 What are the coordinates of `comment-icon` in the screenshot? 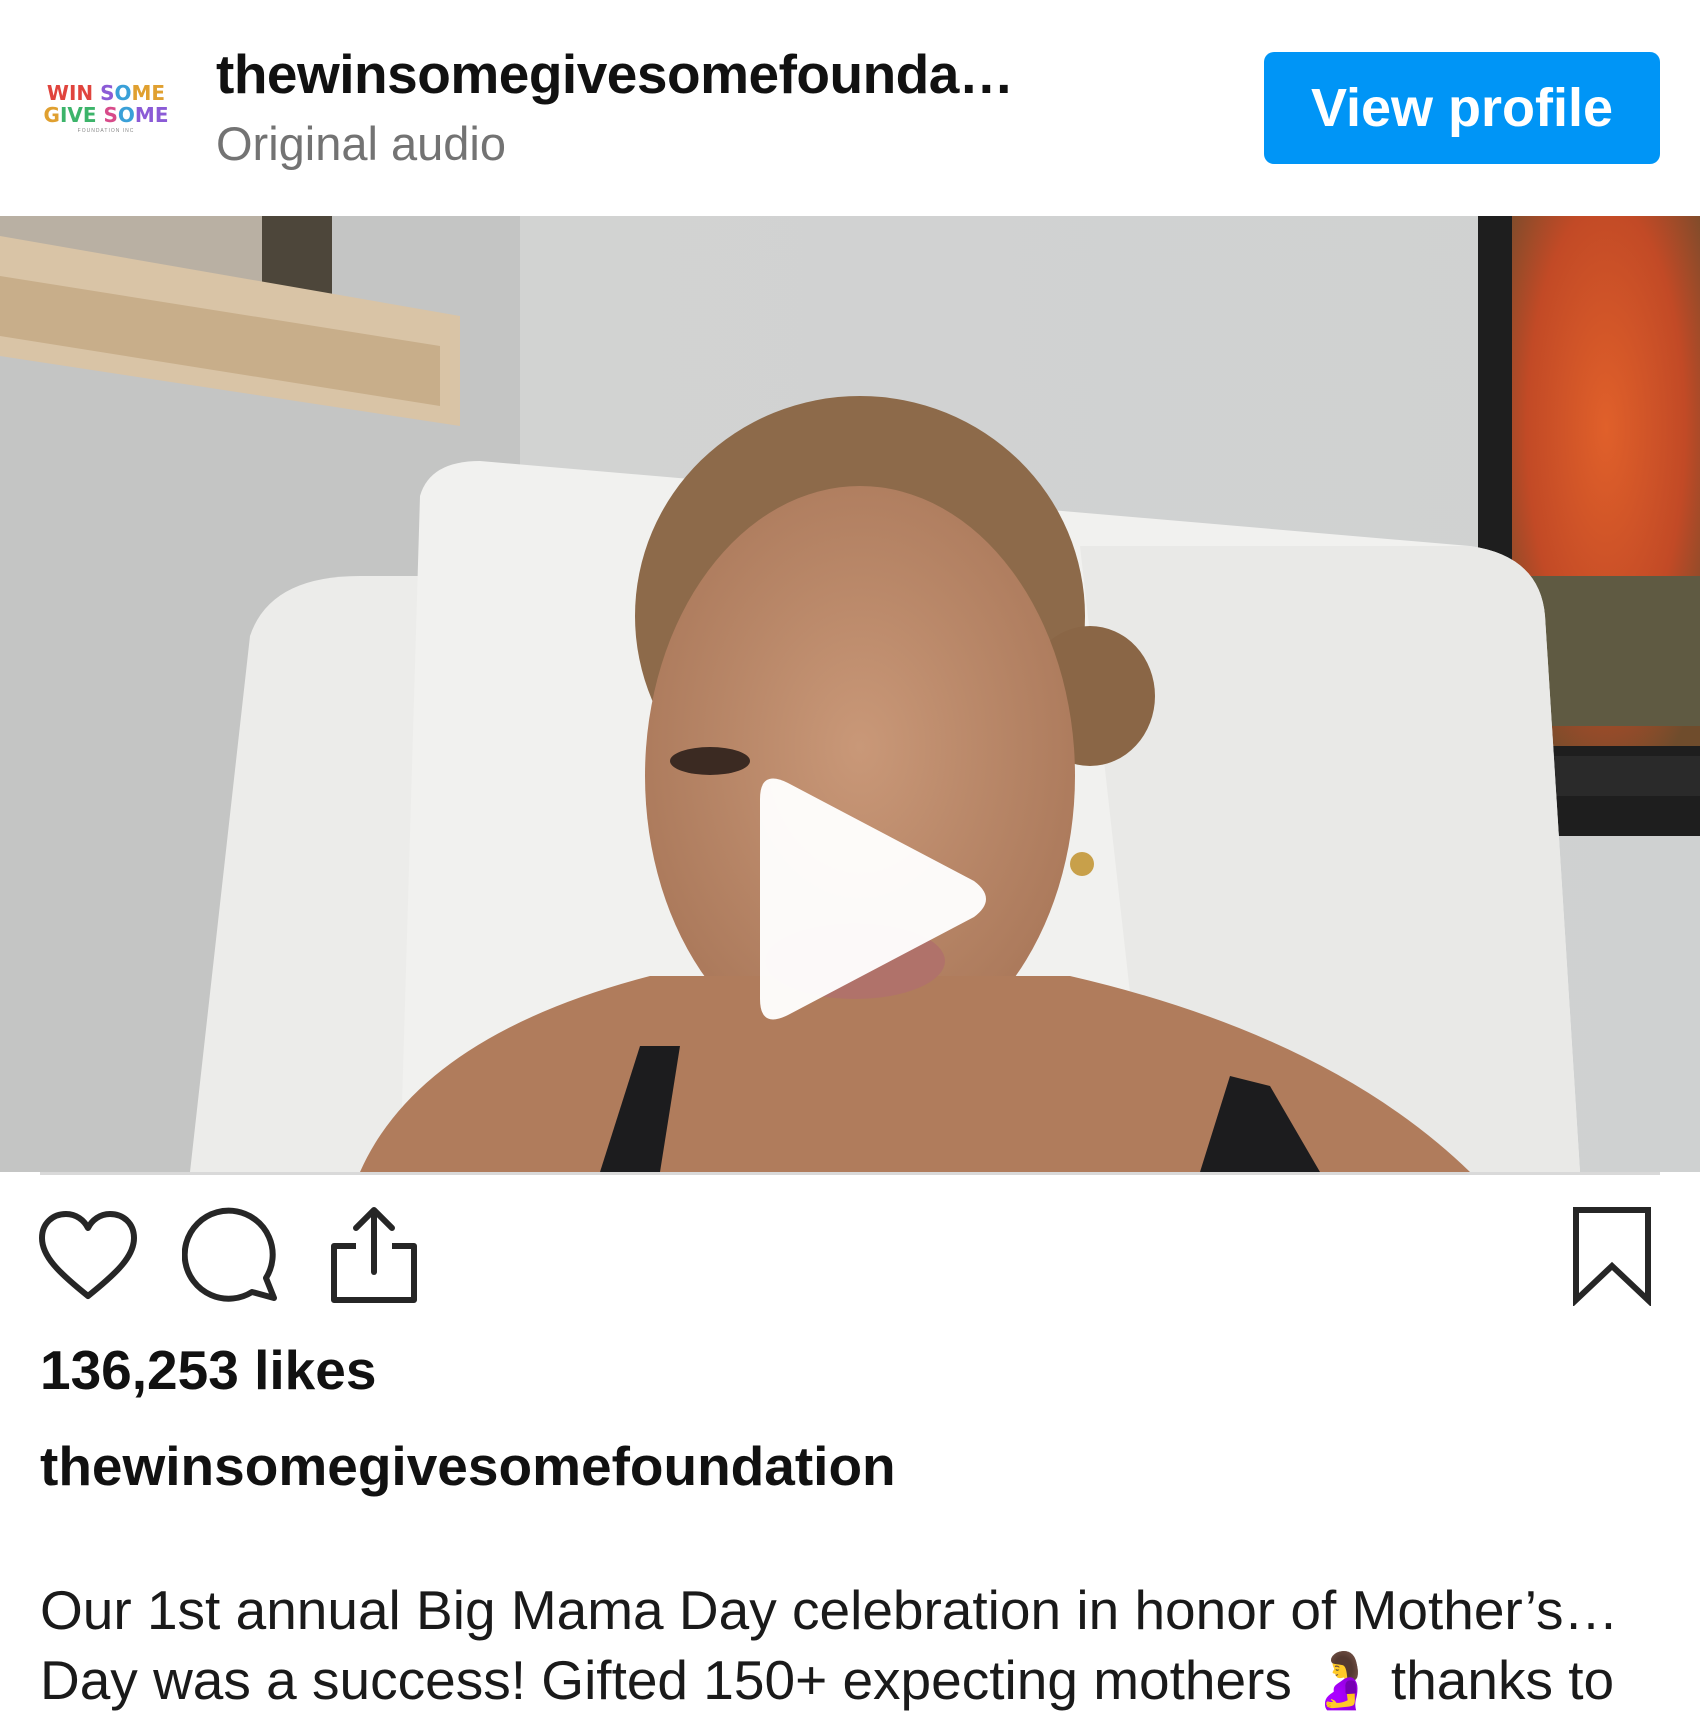 It's located at (232, 1256).